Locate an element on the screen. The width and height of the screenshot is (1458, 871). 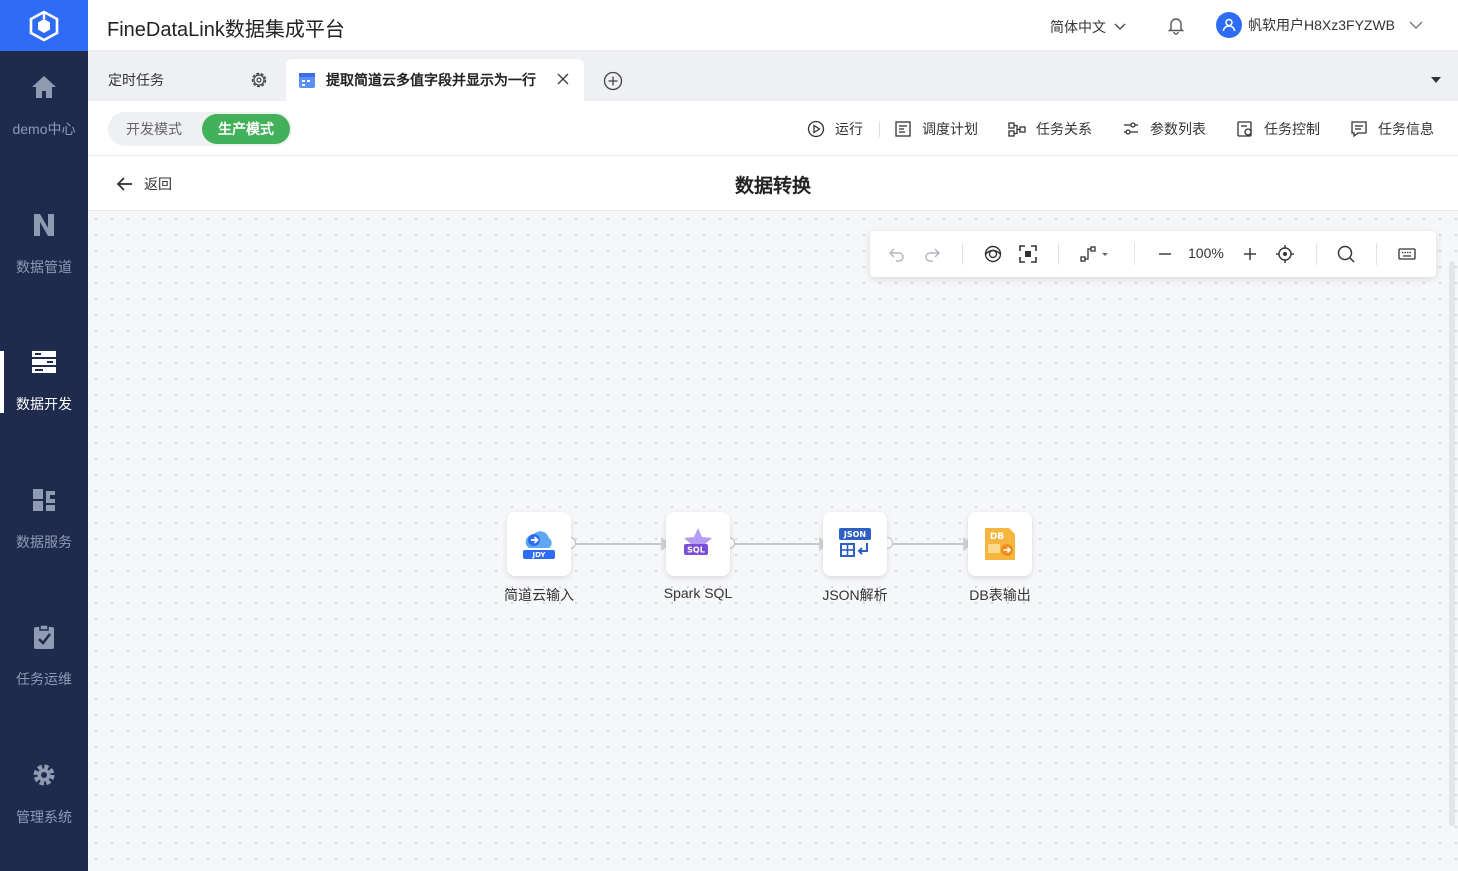
keyboard-icon is located at coordinates (1407, 254).